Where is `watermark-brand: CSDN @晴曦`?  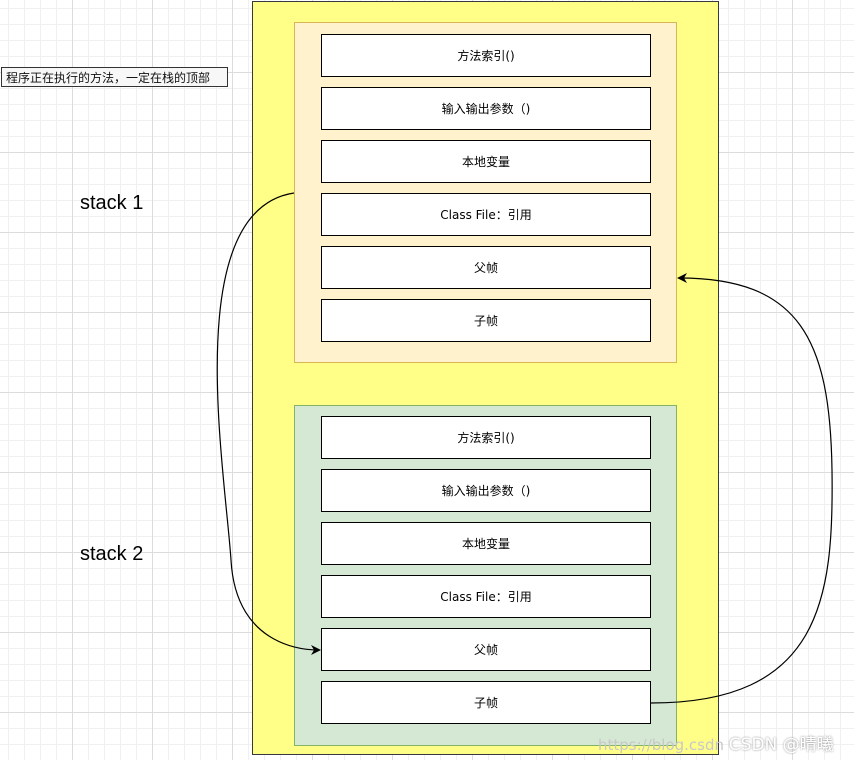
watermark-brand: CSDN @晴曦 is located at coordinates (781, 745).